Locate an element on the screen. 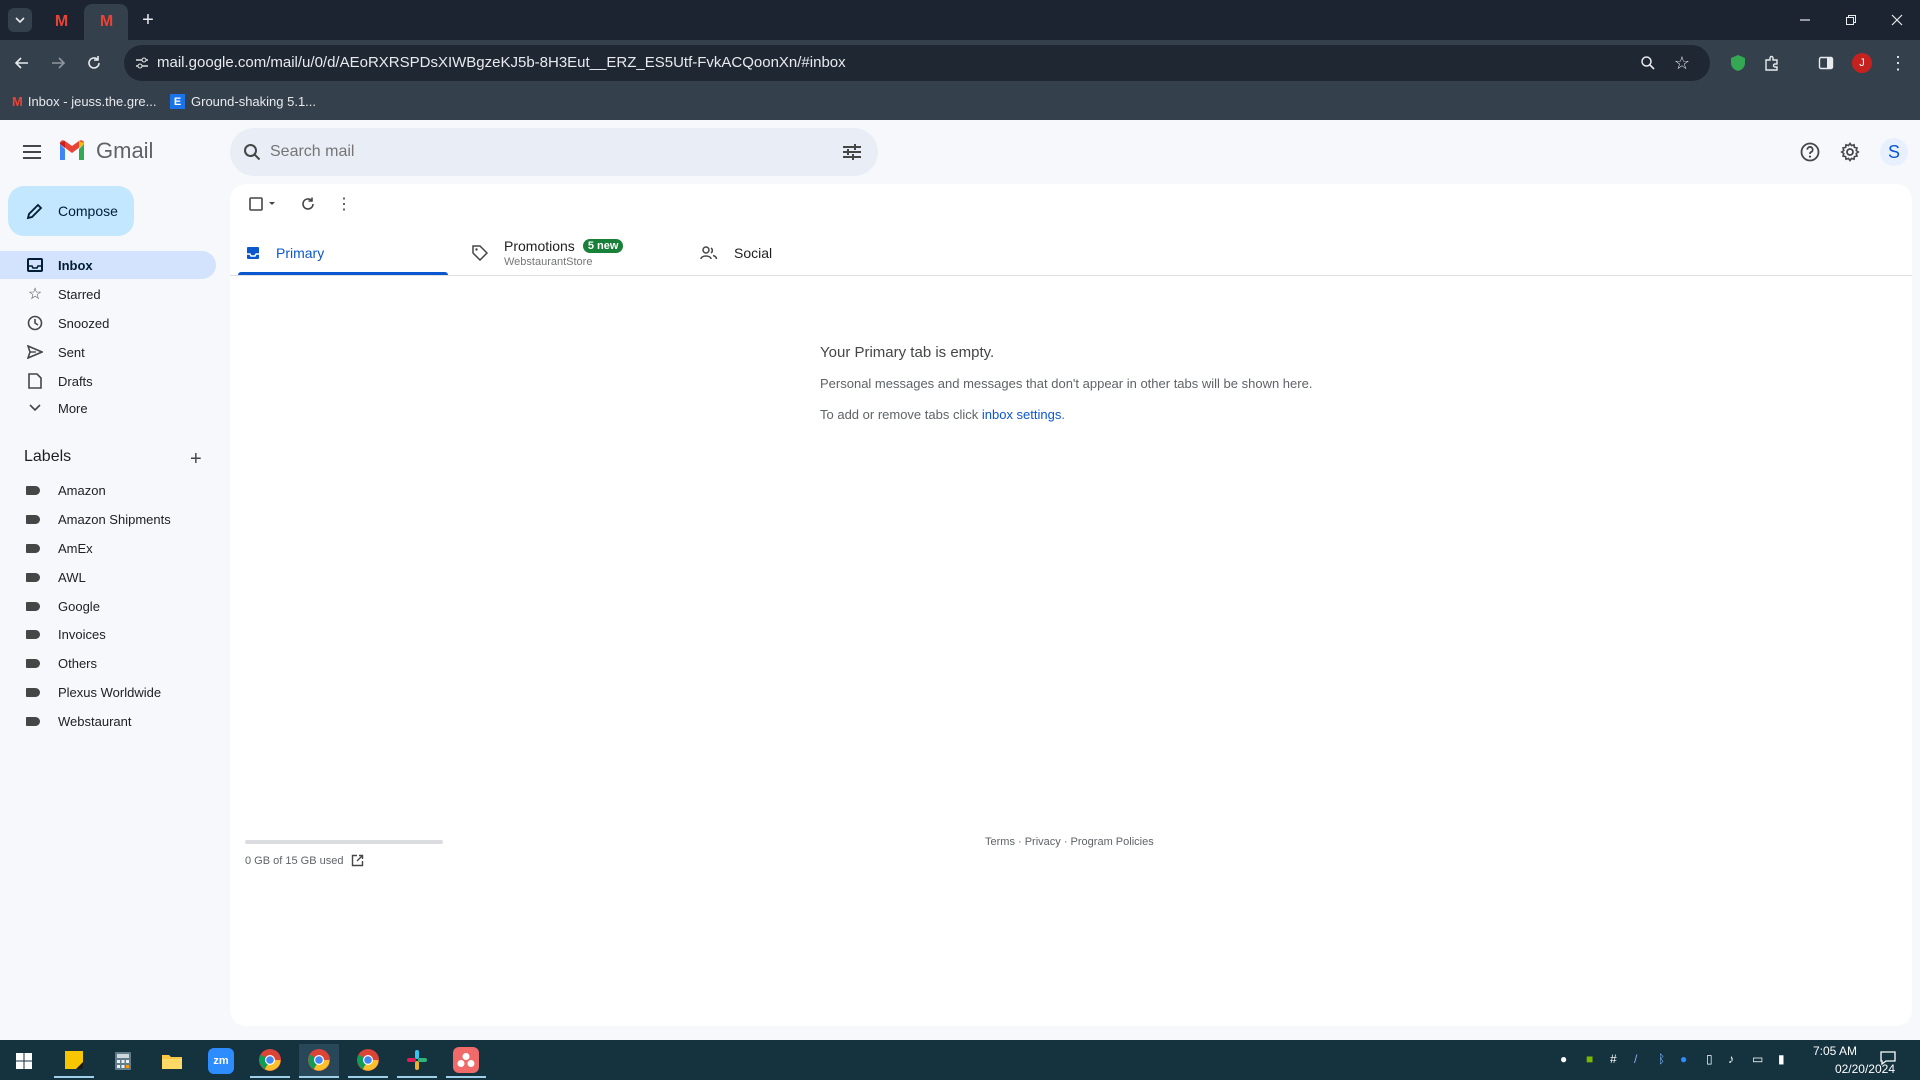 Image resolution: width=1920 pixels, height=1080 pixels. forward-icon is located at coordinates (58, 63).